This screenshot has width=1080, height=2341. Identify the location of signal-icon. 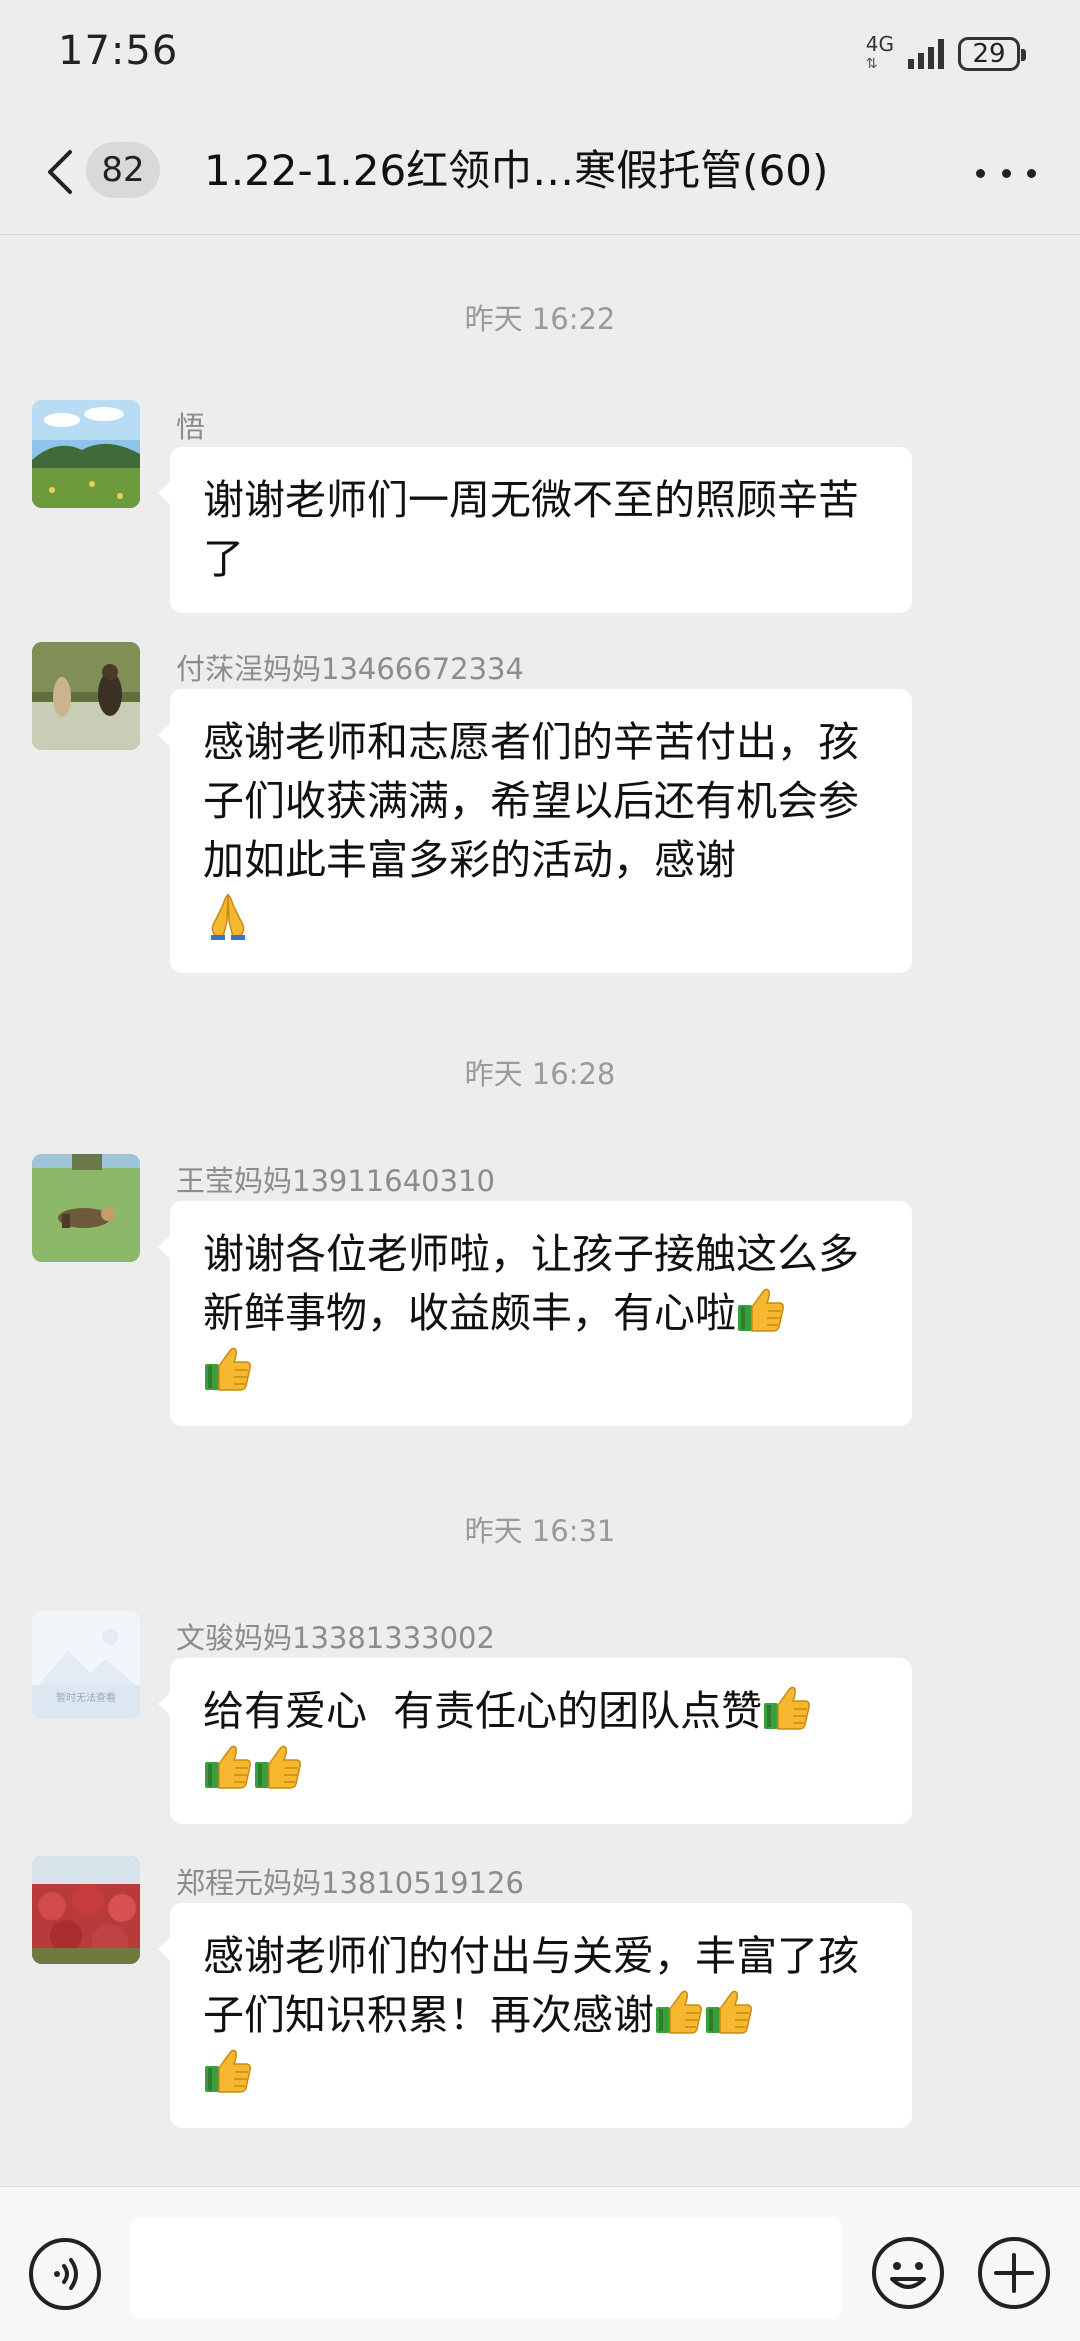
(926, 54).